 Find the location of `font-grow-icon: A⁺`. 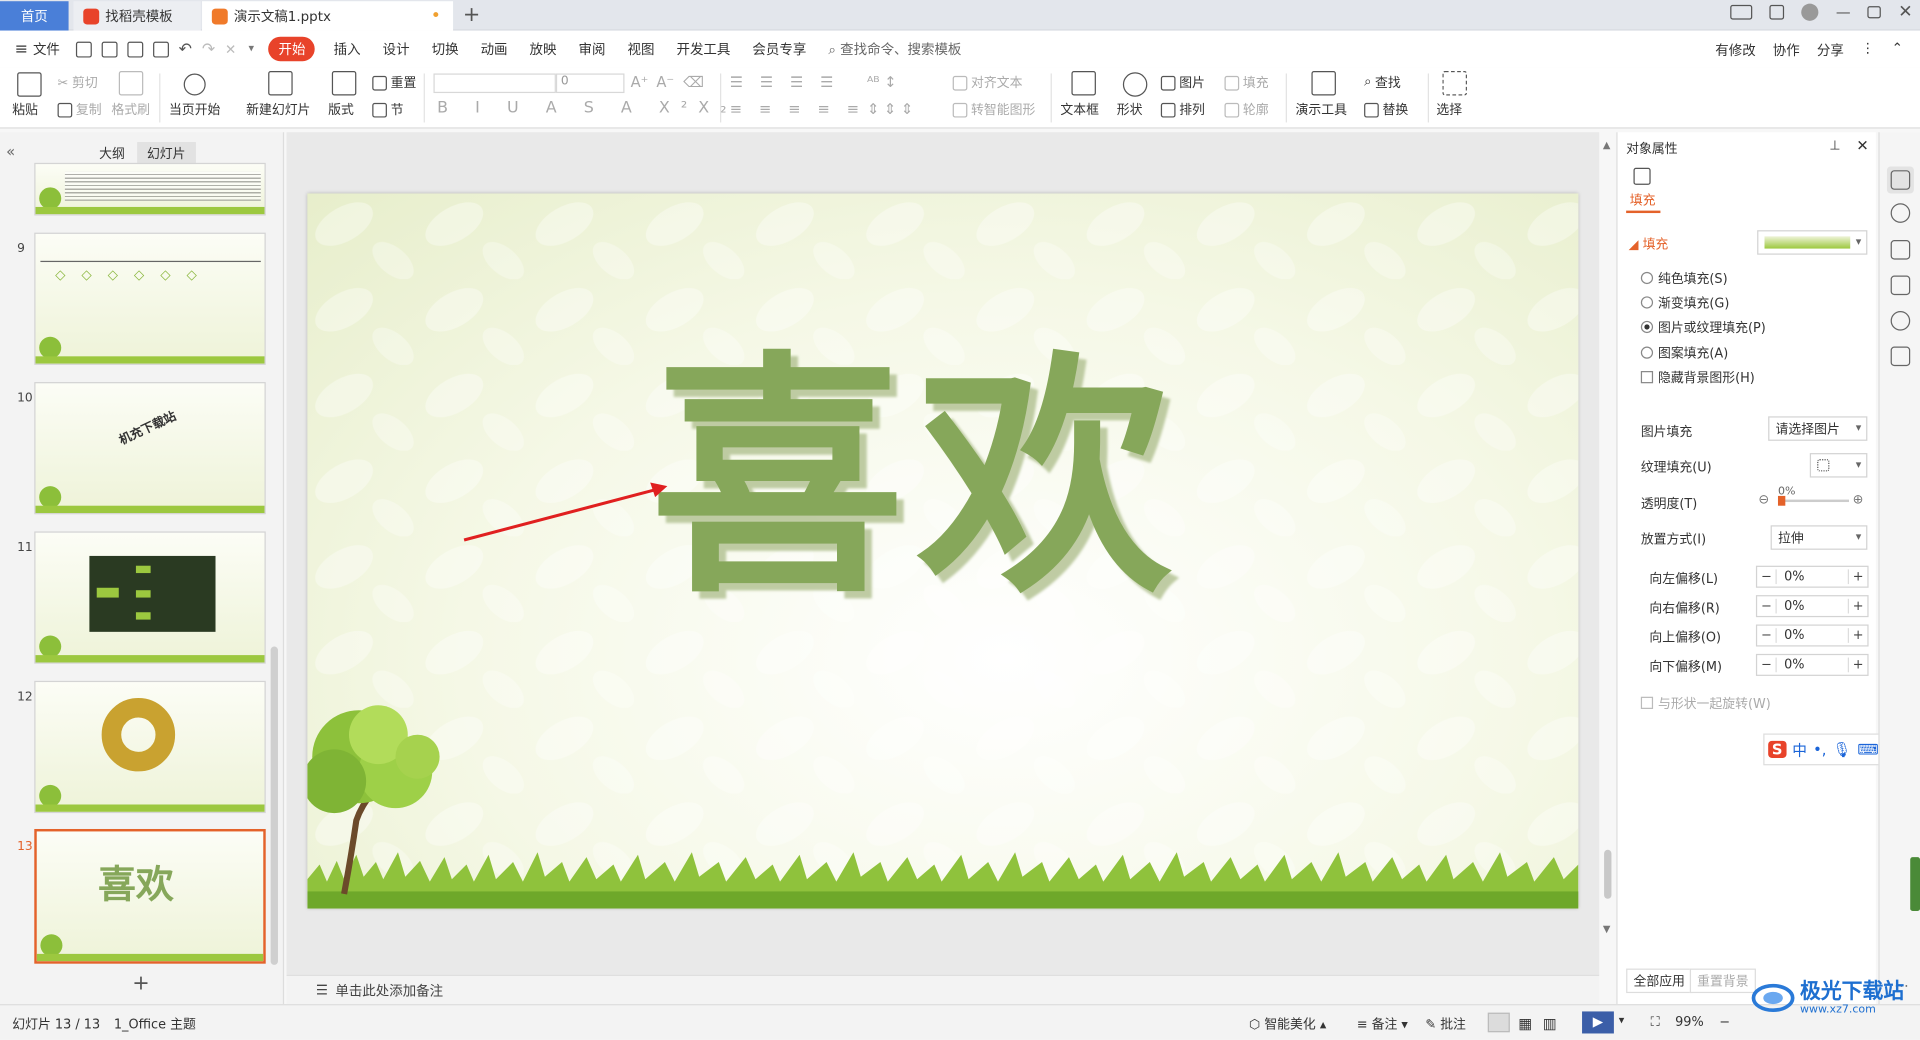

font-grow-icon: A⁺ is located at coordinates (640, 81).